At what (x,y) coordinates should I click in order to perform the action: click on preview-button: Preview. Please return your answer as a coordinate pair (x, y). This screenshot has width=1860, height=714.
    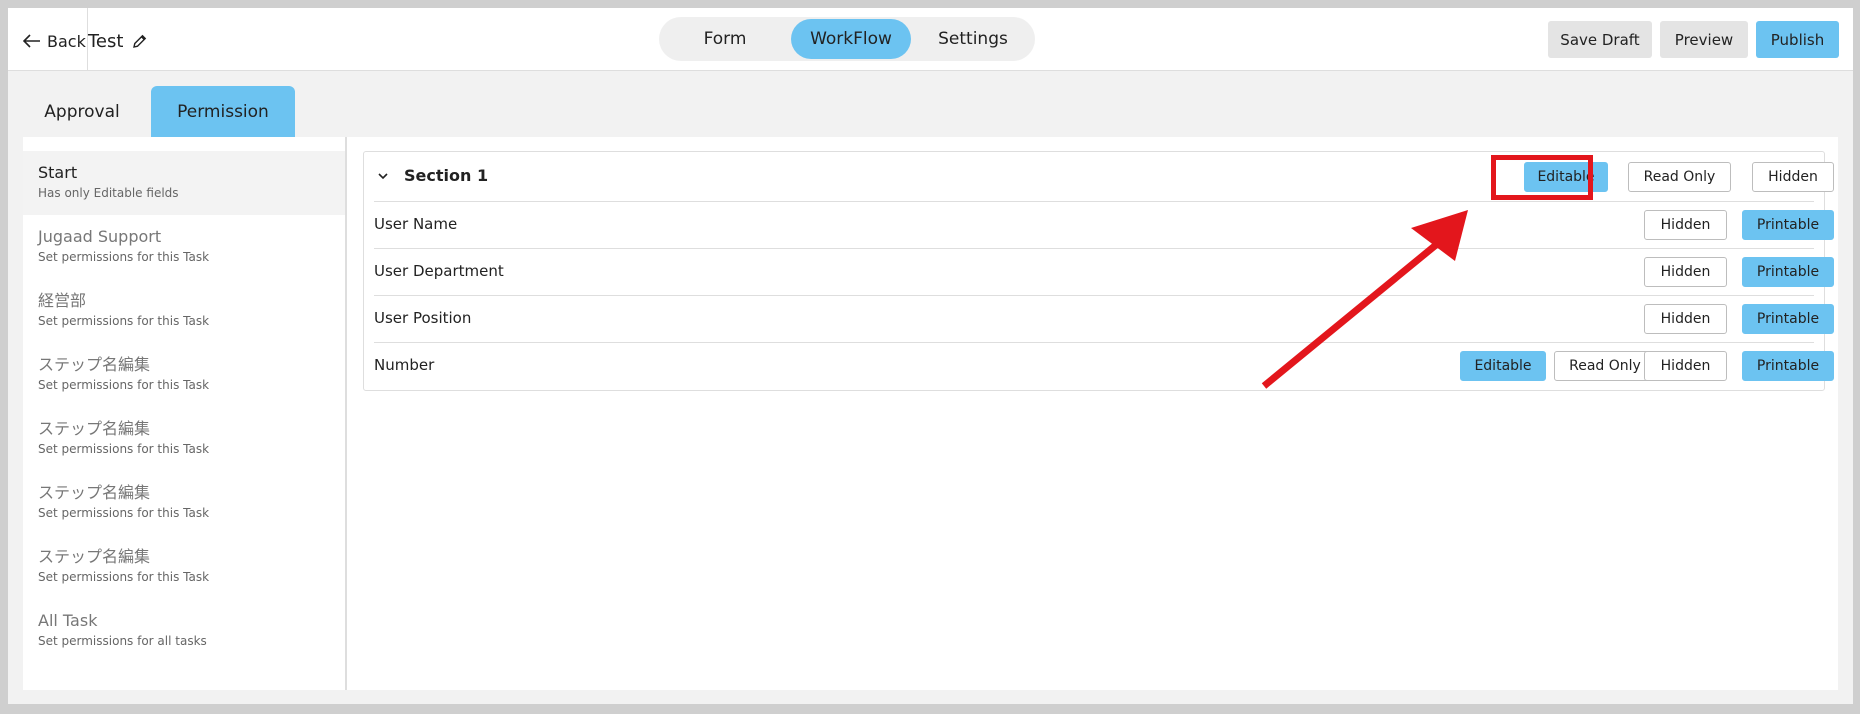
    Looking at the image, I should click on (1704, 39).